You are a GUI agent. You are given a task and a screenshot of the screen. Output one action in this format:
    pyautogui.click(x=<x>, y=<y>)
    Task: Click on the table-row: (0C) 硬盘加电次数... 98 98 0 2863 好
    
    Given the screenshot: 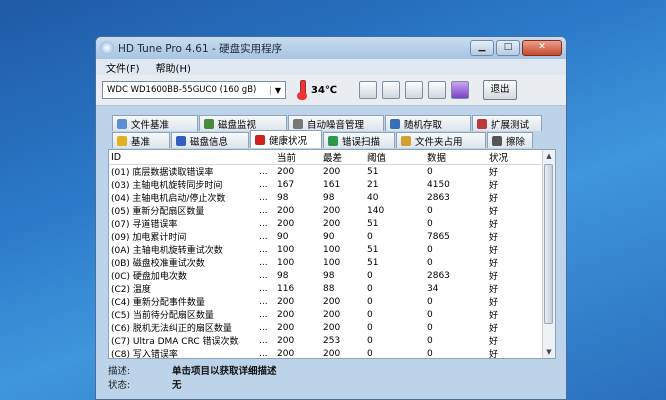 What is the action you would take?
    pyautogui.click(x=325, y=276)
    